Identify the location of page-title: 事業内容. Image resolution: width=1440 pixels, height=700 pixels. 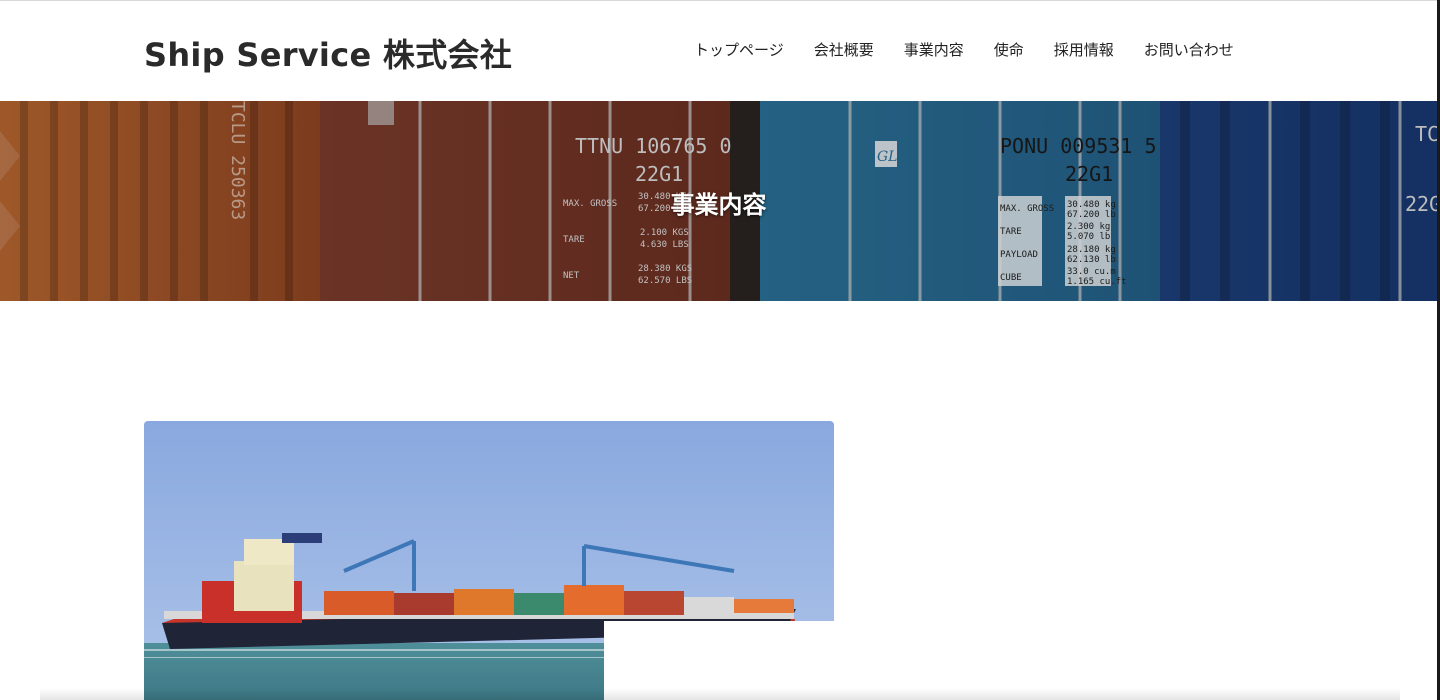
(718, 205).